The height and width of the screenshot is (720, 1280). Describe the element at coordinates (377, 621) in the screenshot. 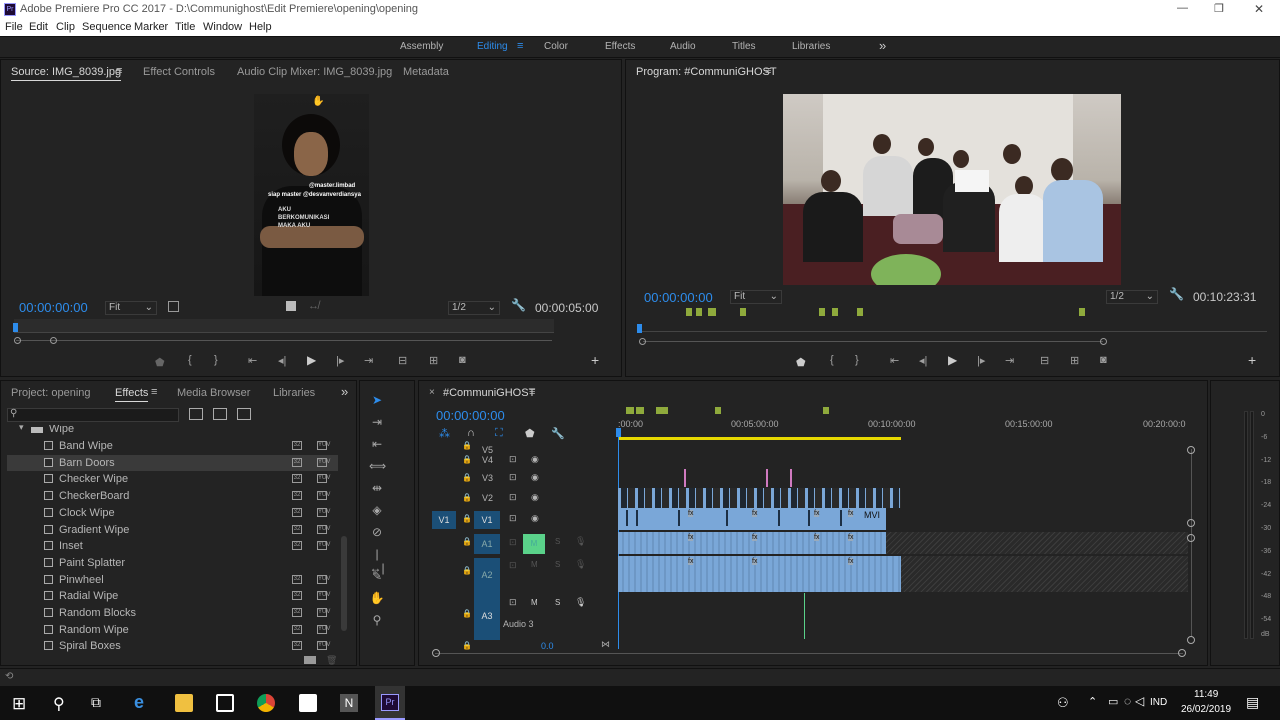

I see `zoom-tool-icon: ⚲` at that location.